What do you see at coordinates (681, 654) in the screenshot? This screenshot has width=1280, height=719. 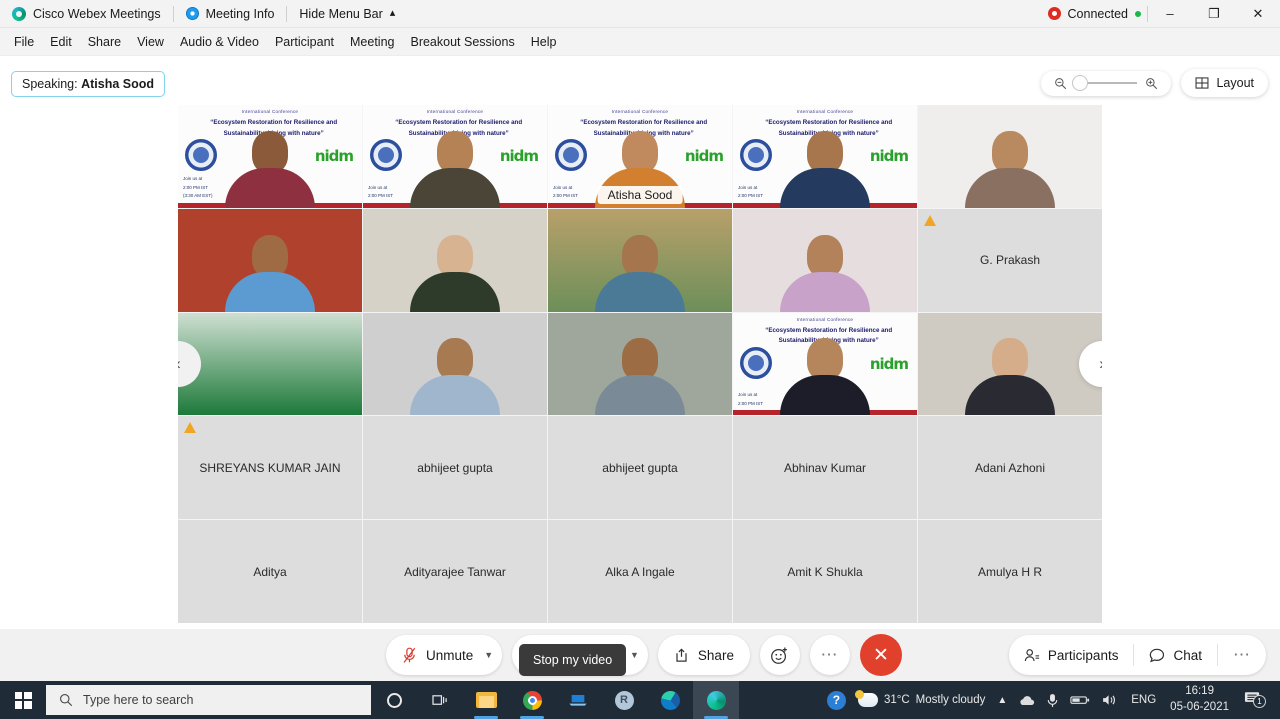 I see `share-upload-icon` at bounding box center [681, 654].